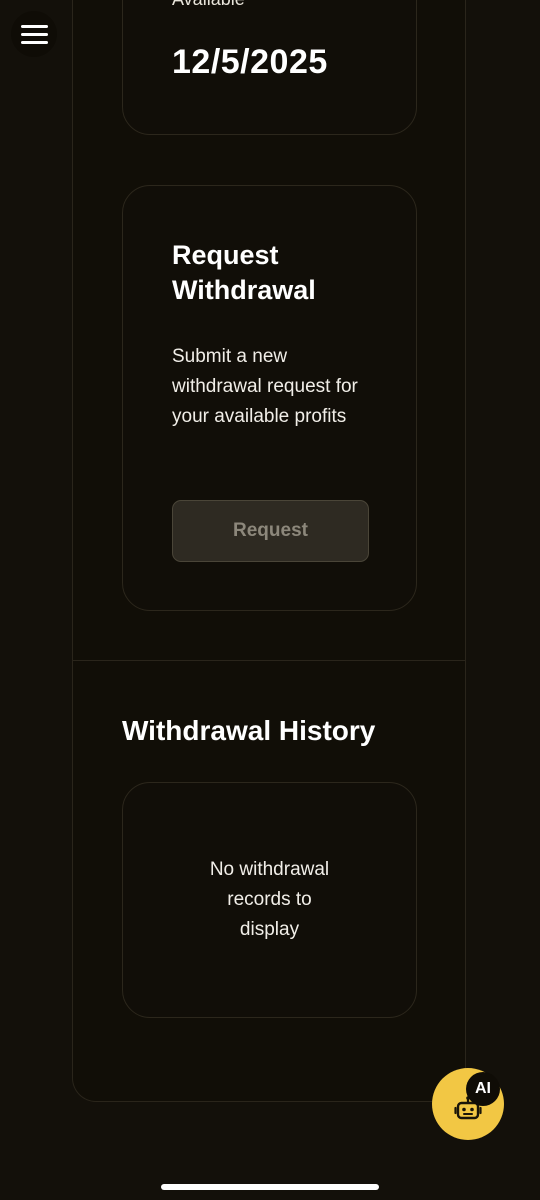 The height and width of the screenshot is (1200, 540). Describe the element at coordinates (483, 1089) in the screenshot. I see `ai-badge: AI` at that location.